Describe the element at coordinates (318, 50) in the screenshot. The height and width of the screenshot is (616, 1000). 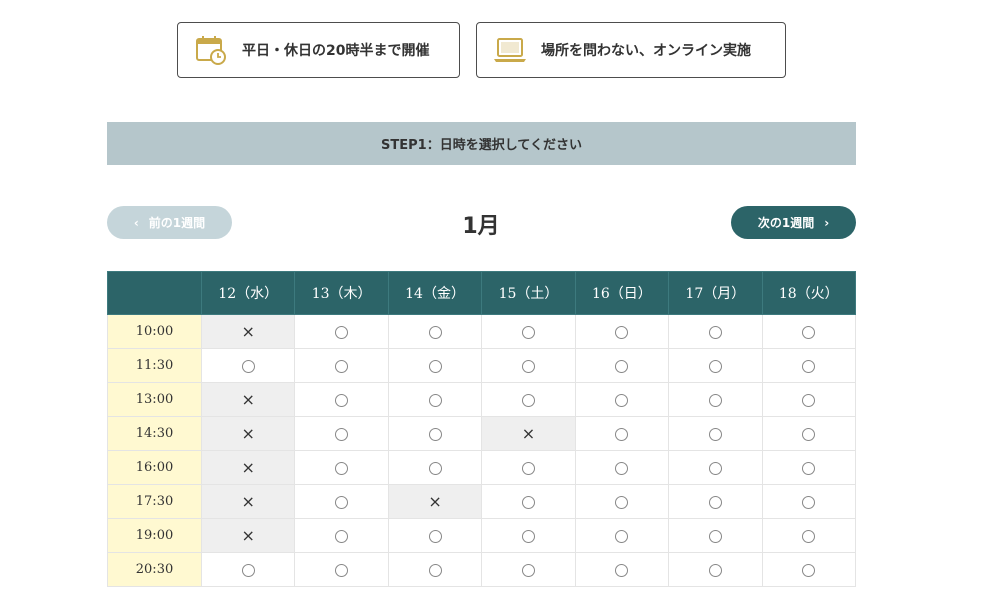
I see `feature-evening-hours: 平日・休日の20時半まで開催` at that location.